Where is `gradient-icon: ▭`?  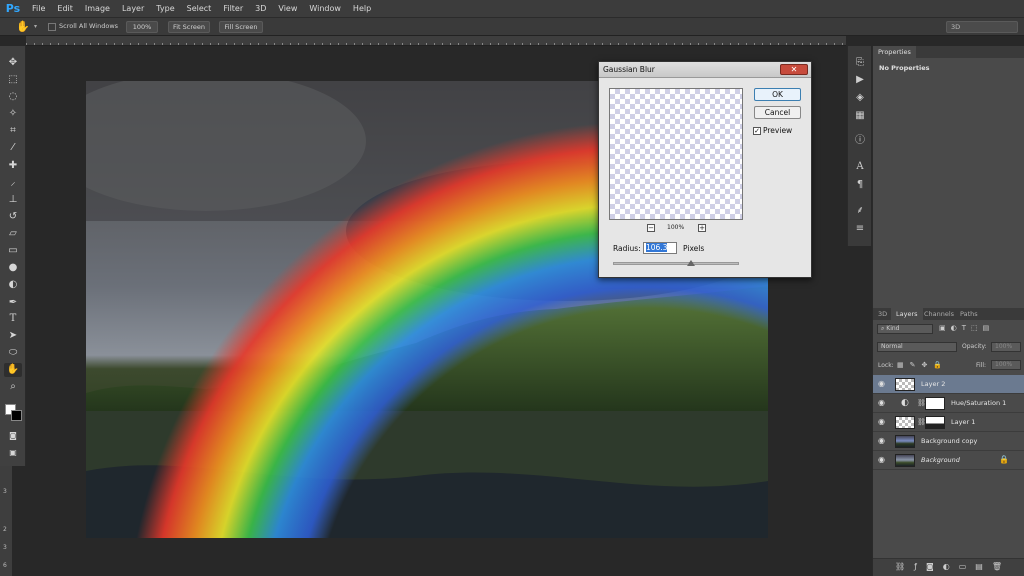 gradient-icon: ▭ is located at coordinates (13, 251).